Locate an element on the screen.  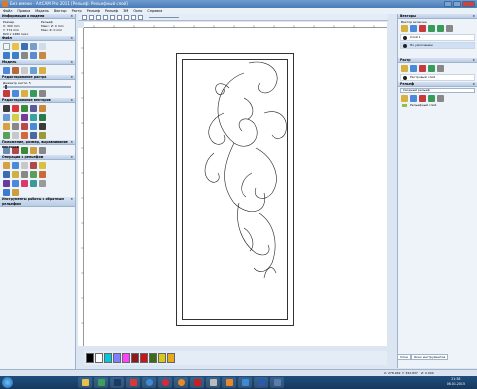
swatch-orange is located at coordinates (171, 358).